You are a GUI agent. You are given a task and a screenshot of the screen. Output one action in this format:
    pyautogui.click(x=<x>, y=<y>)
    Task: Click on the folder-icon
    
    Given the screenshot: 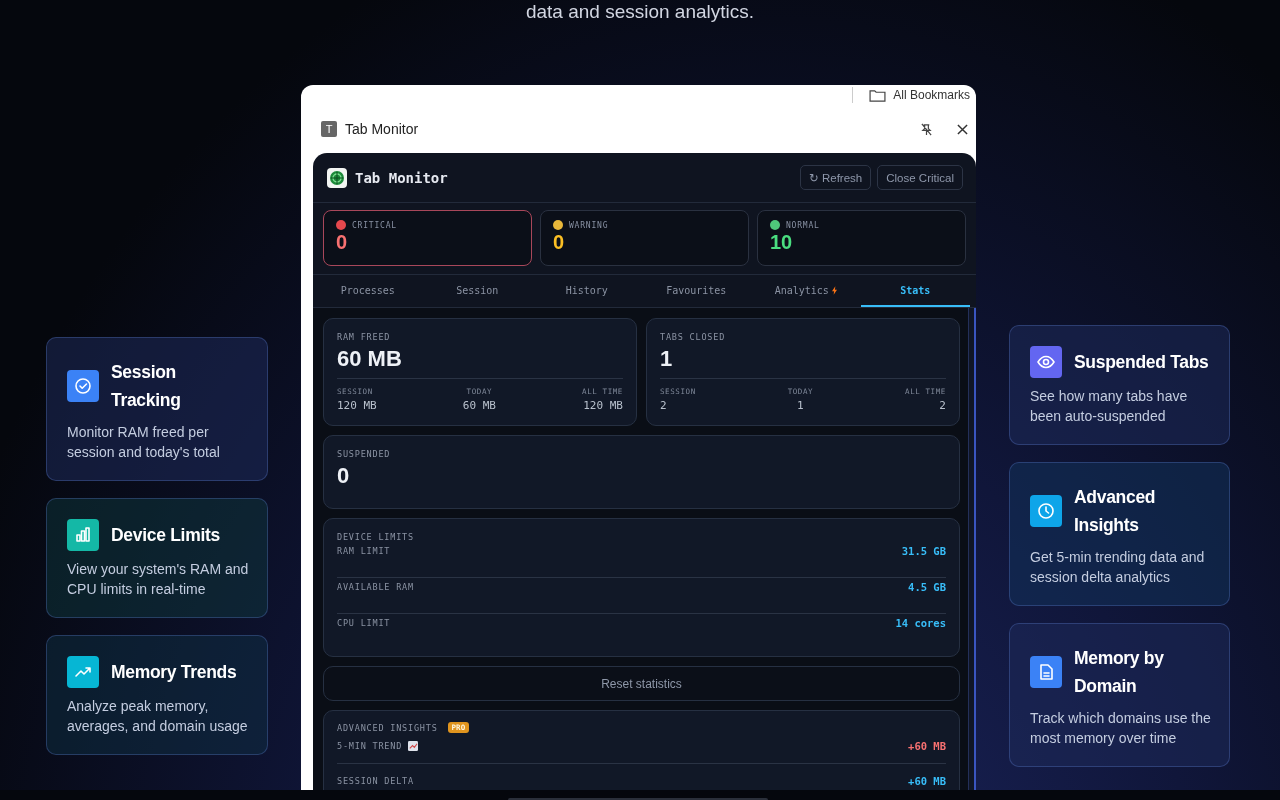 What is the action you would take?
    pyautogui.click(x=878, y=95)
    